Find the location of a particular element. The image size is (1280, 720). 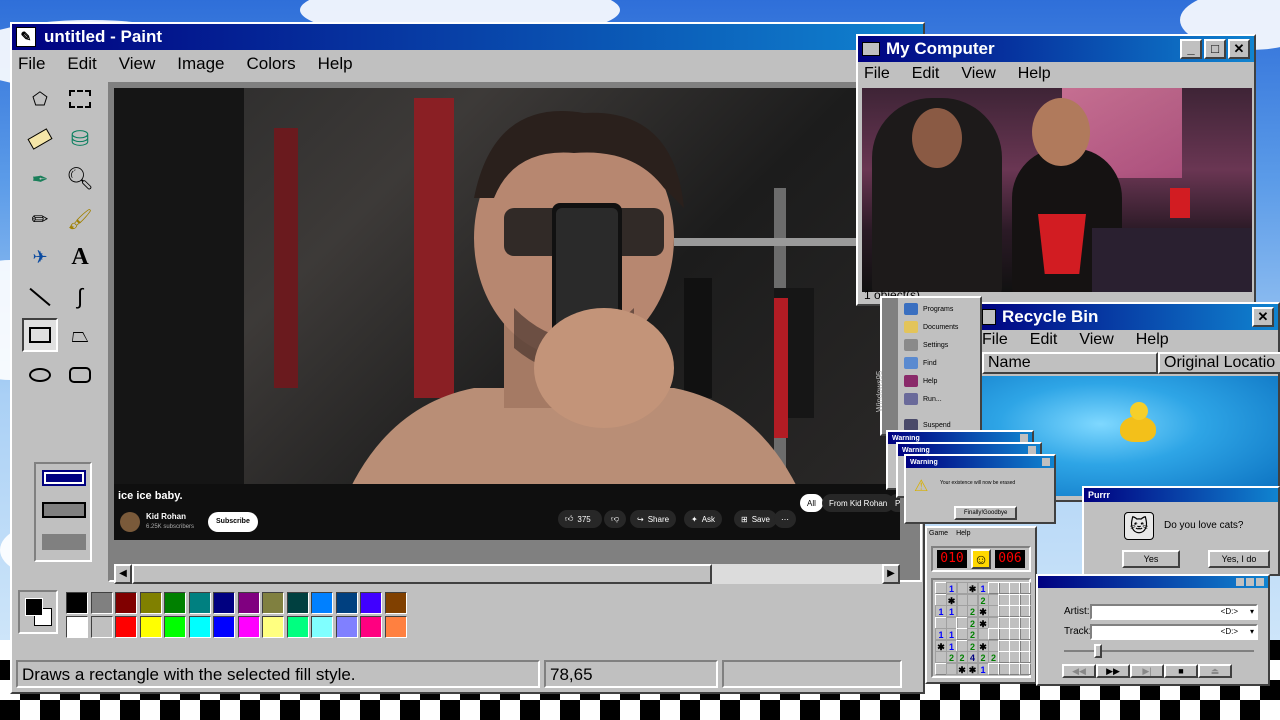

channel-avatar is located at coordinates (130, 522).